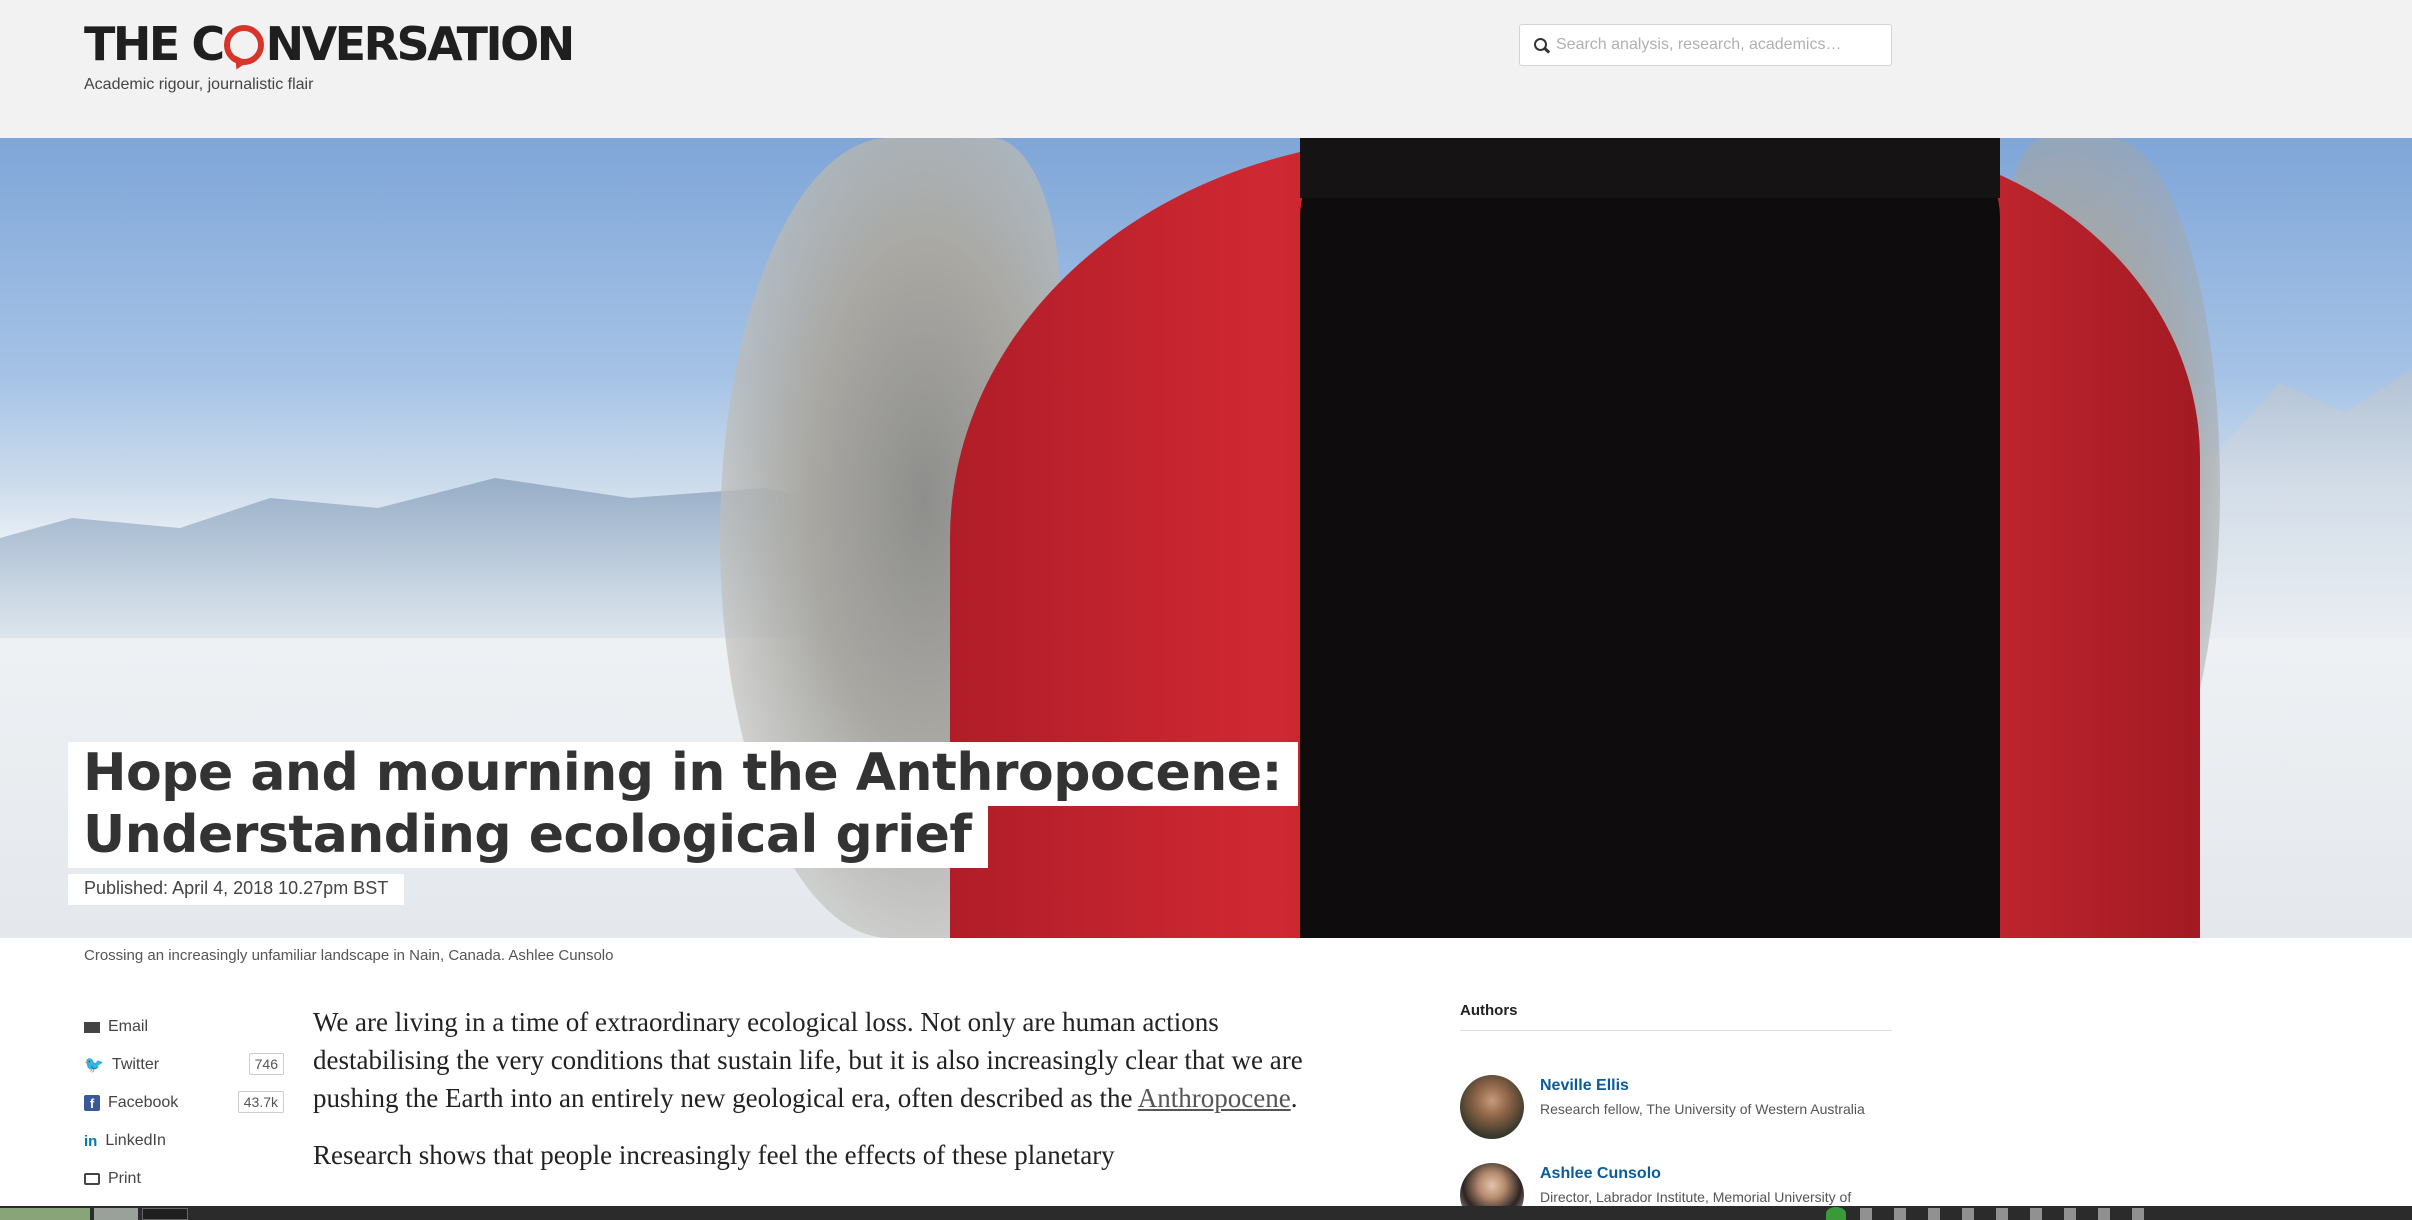 Image resolution: width=2412 pixels, height=1220 pixels. Describe the element at coordinates (420, 44) in the screenshot. I see `logo-text-end: NVERSATION` at that location.